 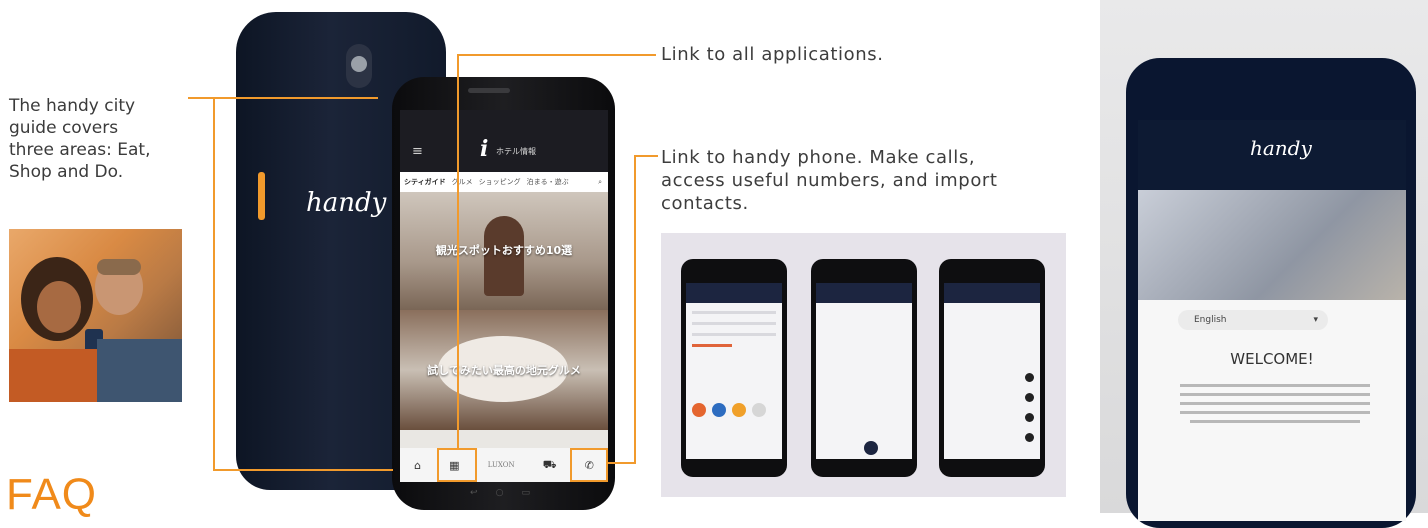 I want to click on phone-callout-line: contacts., so click(x=705, y=203).